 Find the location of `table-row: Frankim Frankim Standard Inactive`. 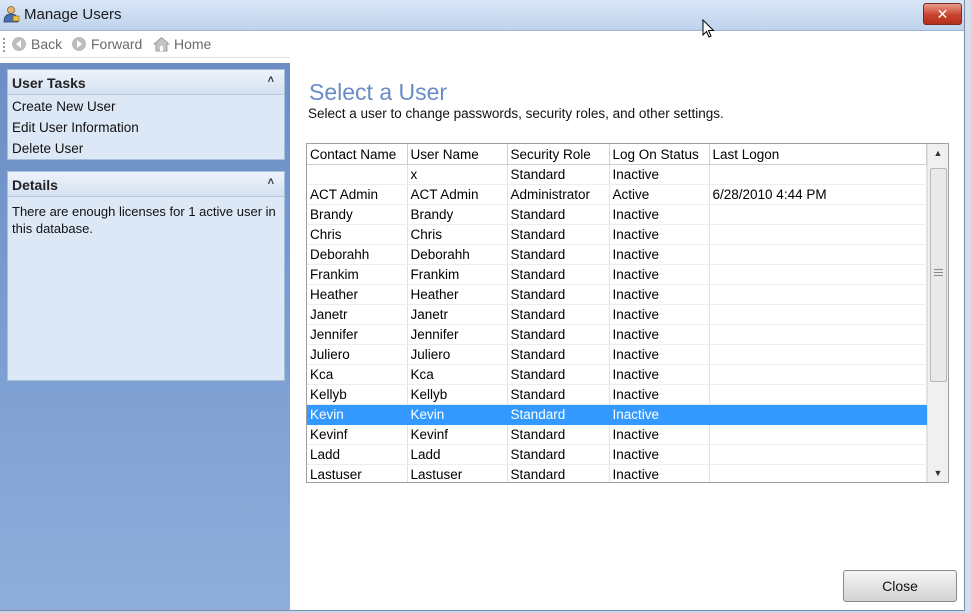

table-row: Frankim Frankim Standard Inactive is located at coordinates (617, 274).